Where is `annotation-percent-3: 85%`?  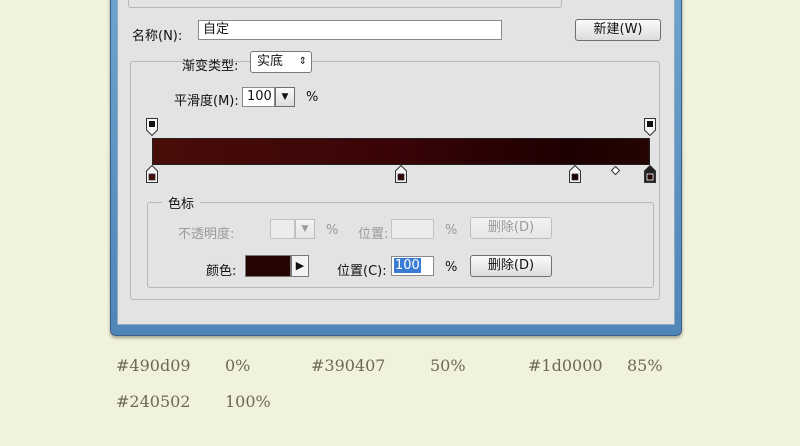 annotation-percent-3: 85% is located at coordinates (645, 365).